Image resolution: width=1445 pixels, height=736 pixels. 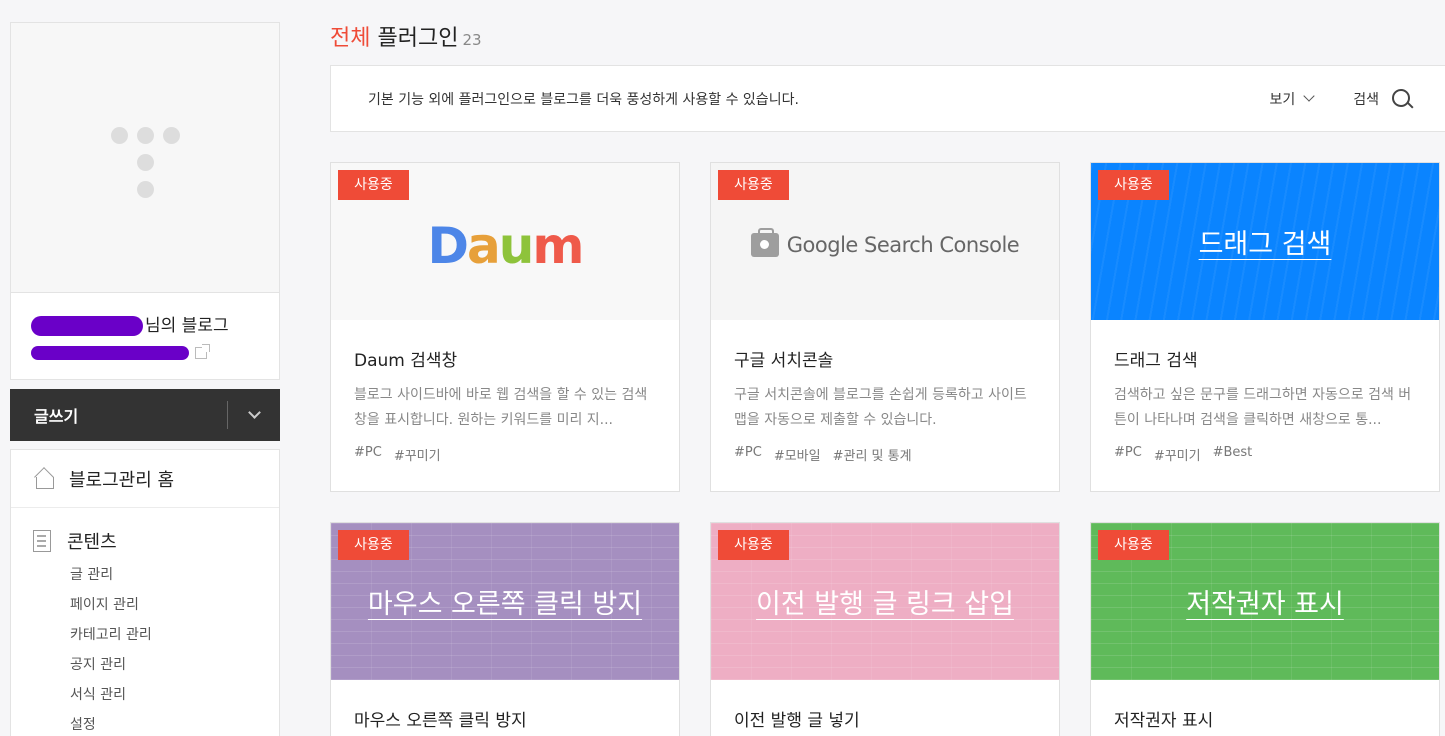 What do you see at coordinates (440, 721) in the screenshot?
I see `plugin-name: 마우스 오른쪽 클릭 방지` at bounding box center [440, 721].